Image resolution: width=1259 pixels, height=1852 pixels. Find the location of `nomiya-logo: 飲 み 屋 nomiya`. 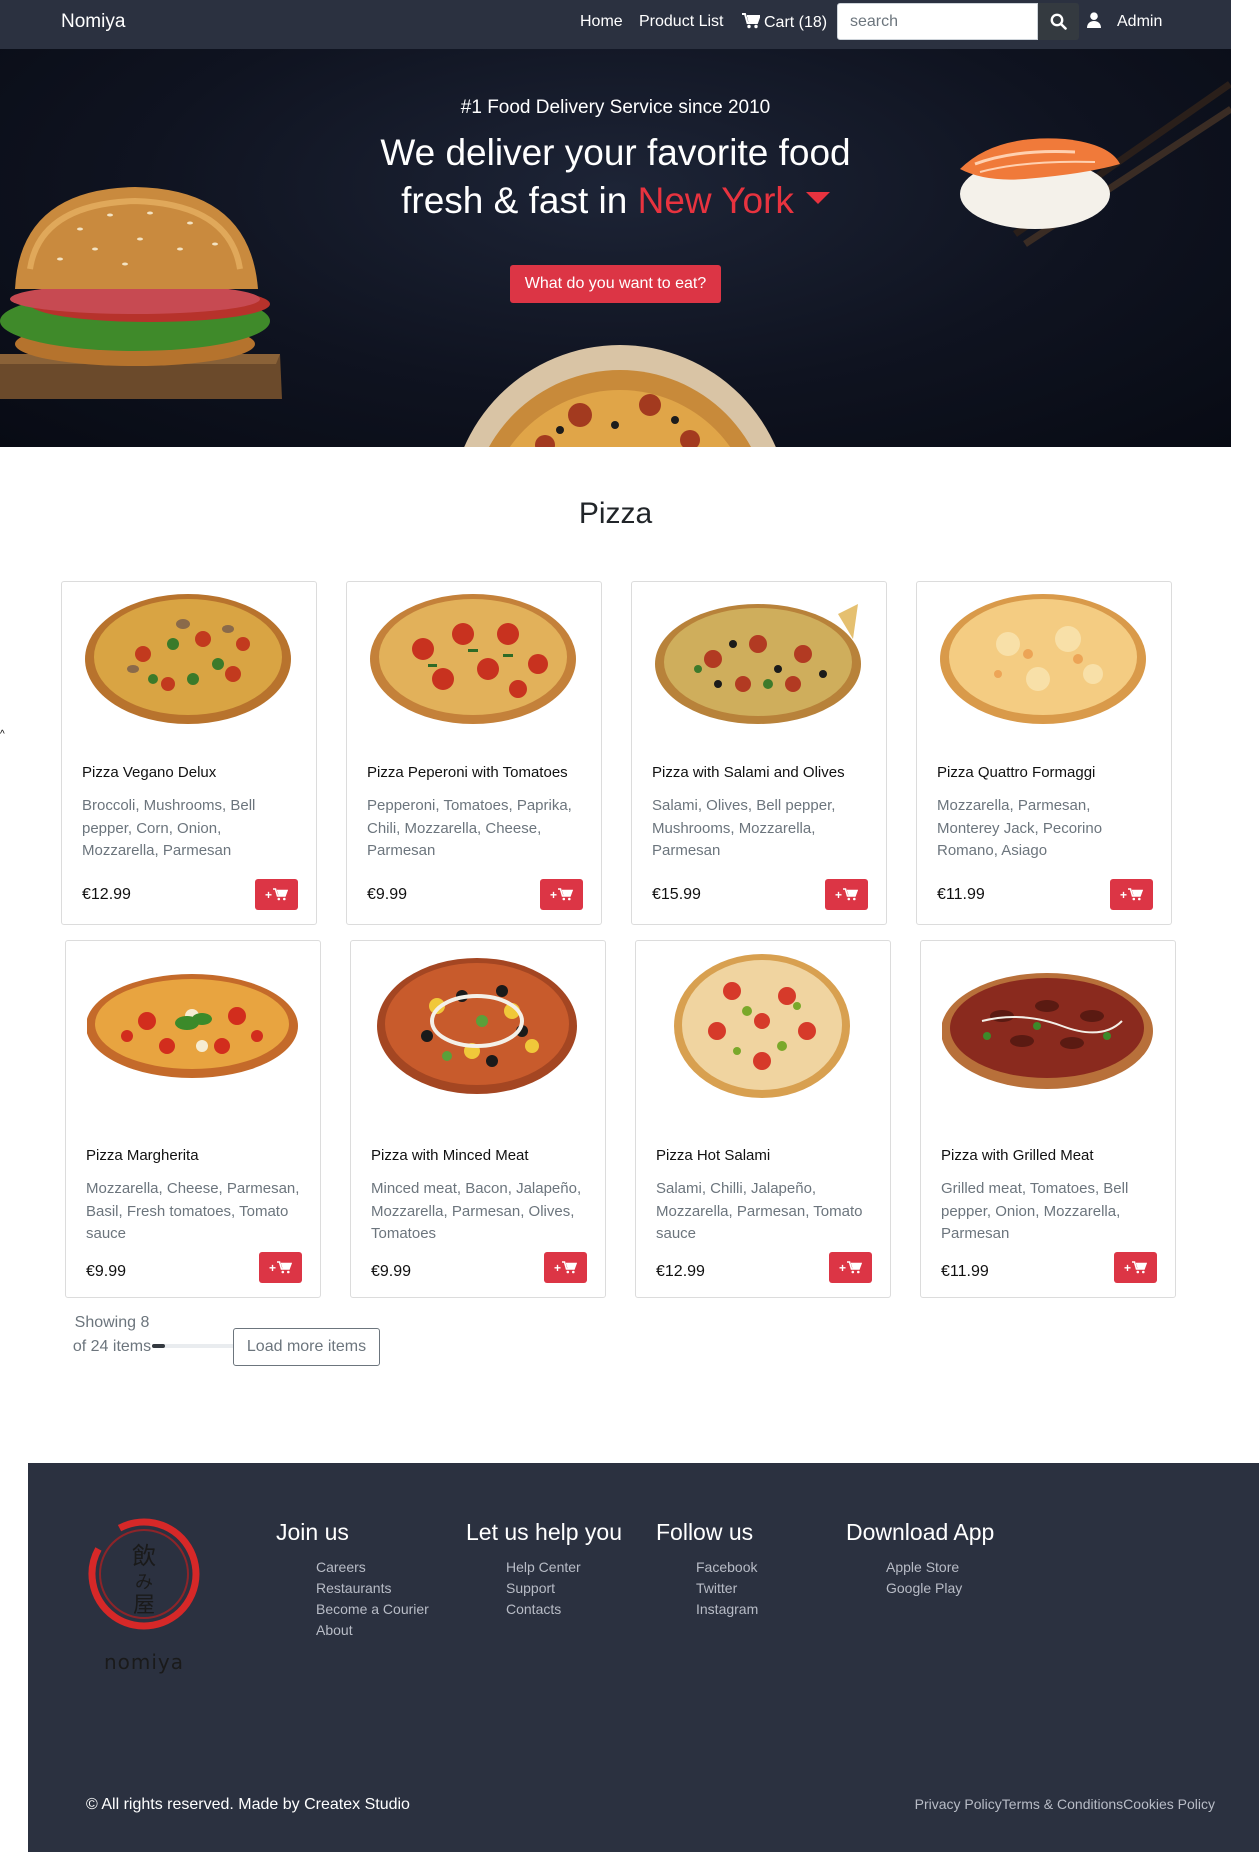

nomiya-logo: 飲 み 屋 nomiya is located at coordinates (146, 1598).